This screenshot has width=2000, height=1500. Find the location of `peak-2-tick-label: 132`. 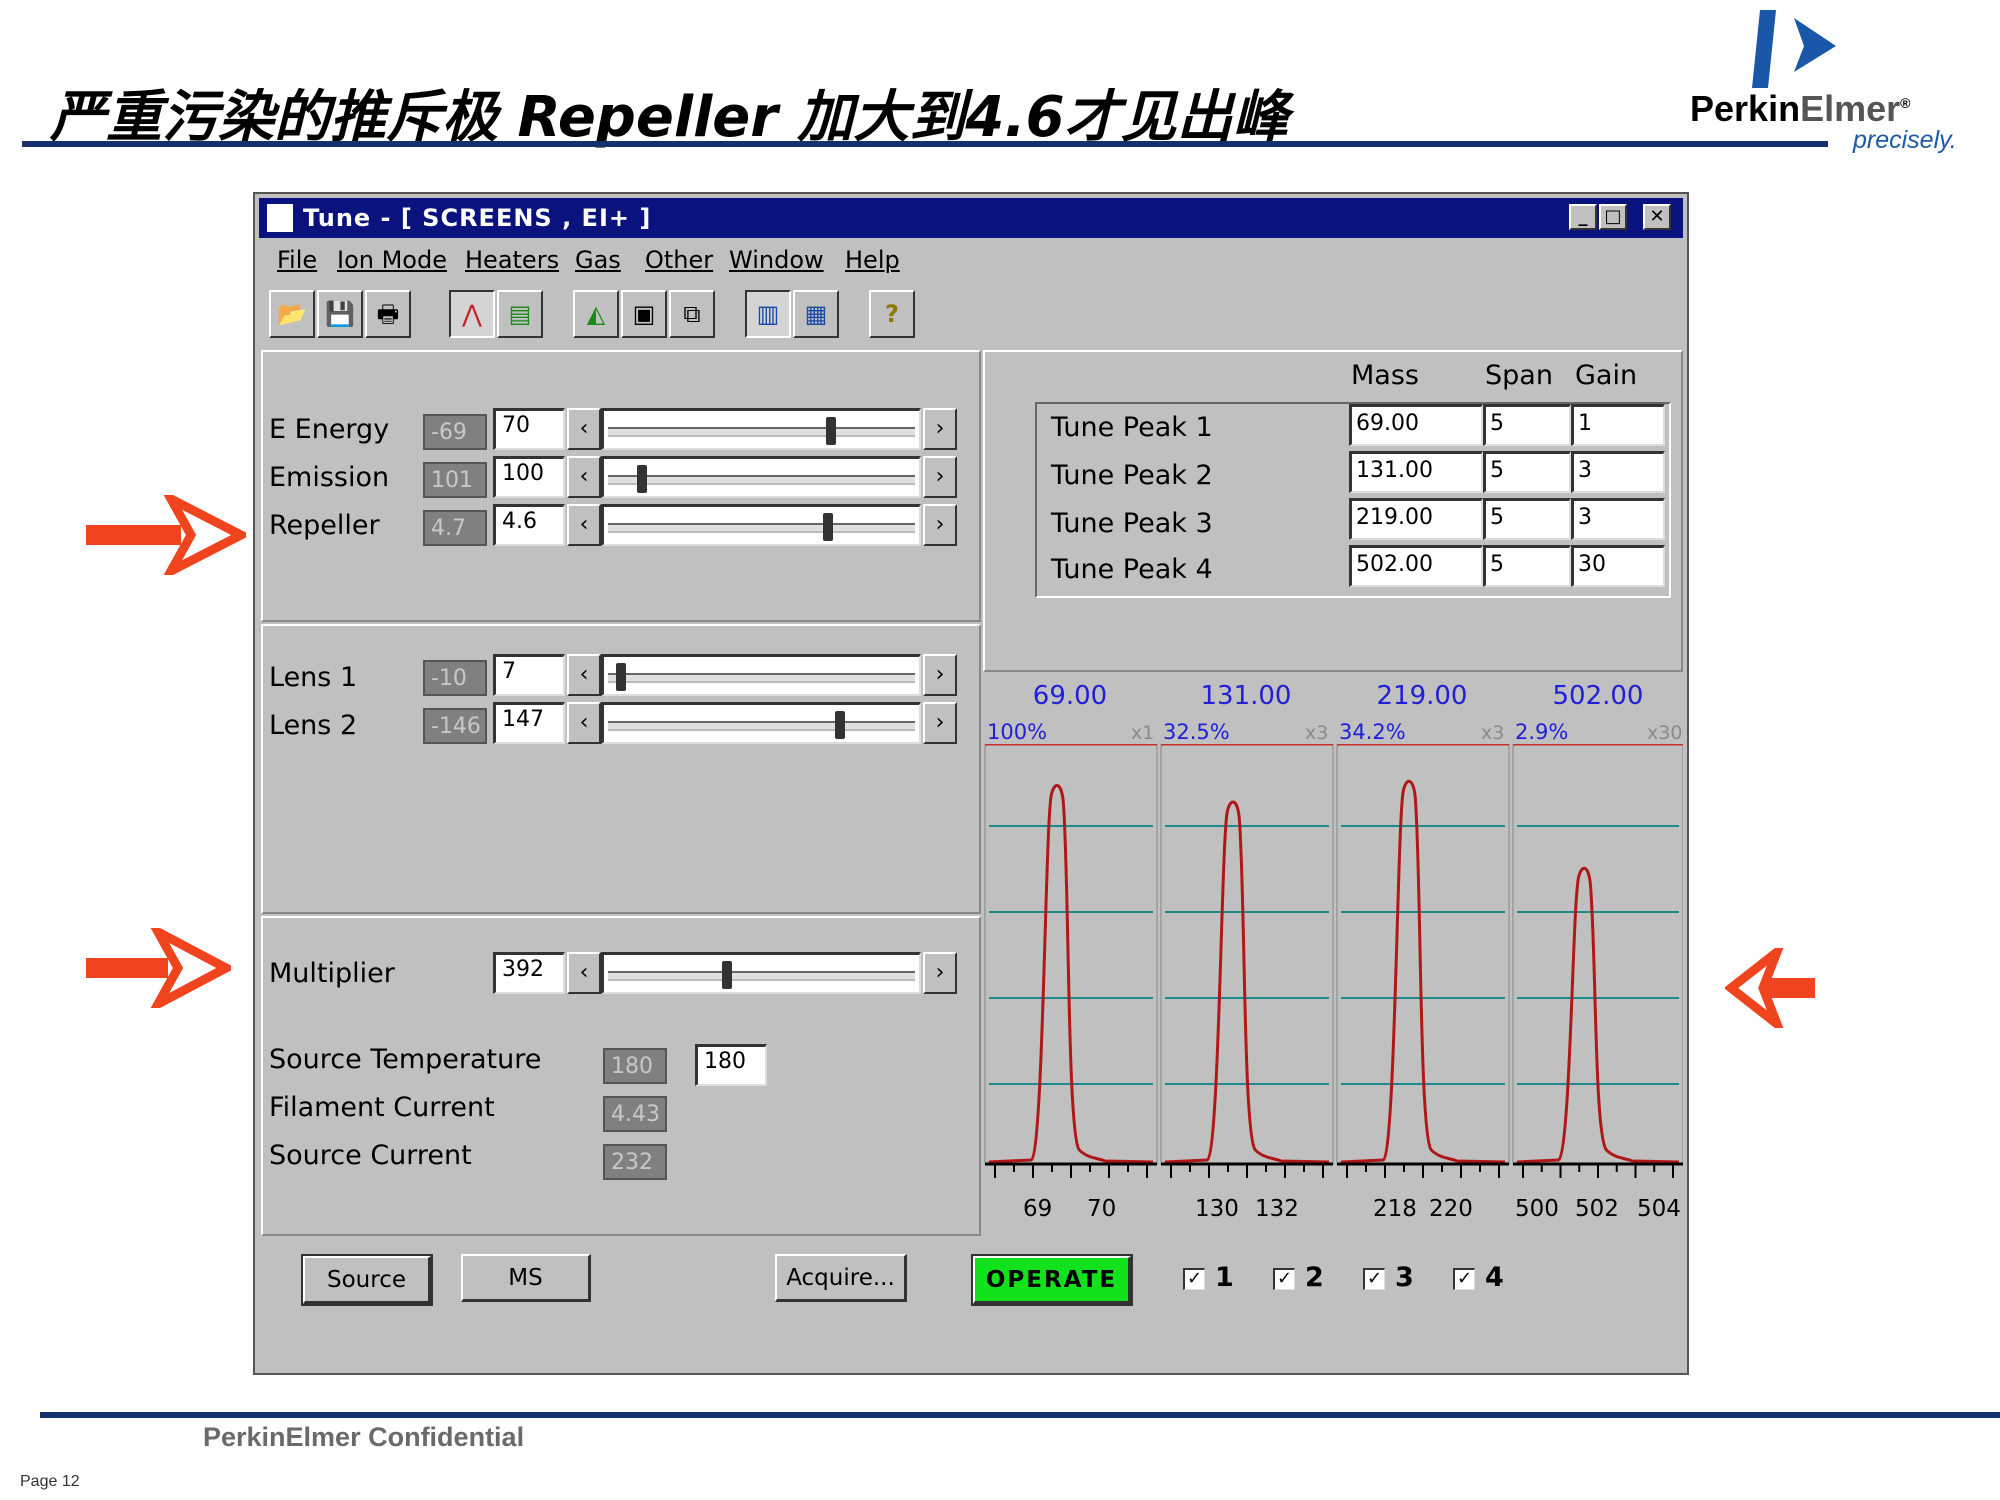

peak-2-tick-label: 132 is located at coordinates (1277, 1209).